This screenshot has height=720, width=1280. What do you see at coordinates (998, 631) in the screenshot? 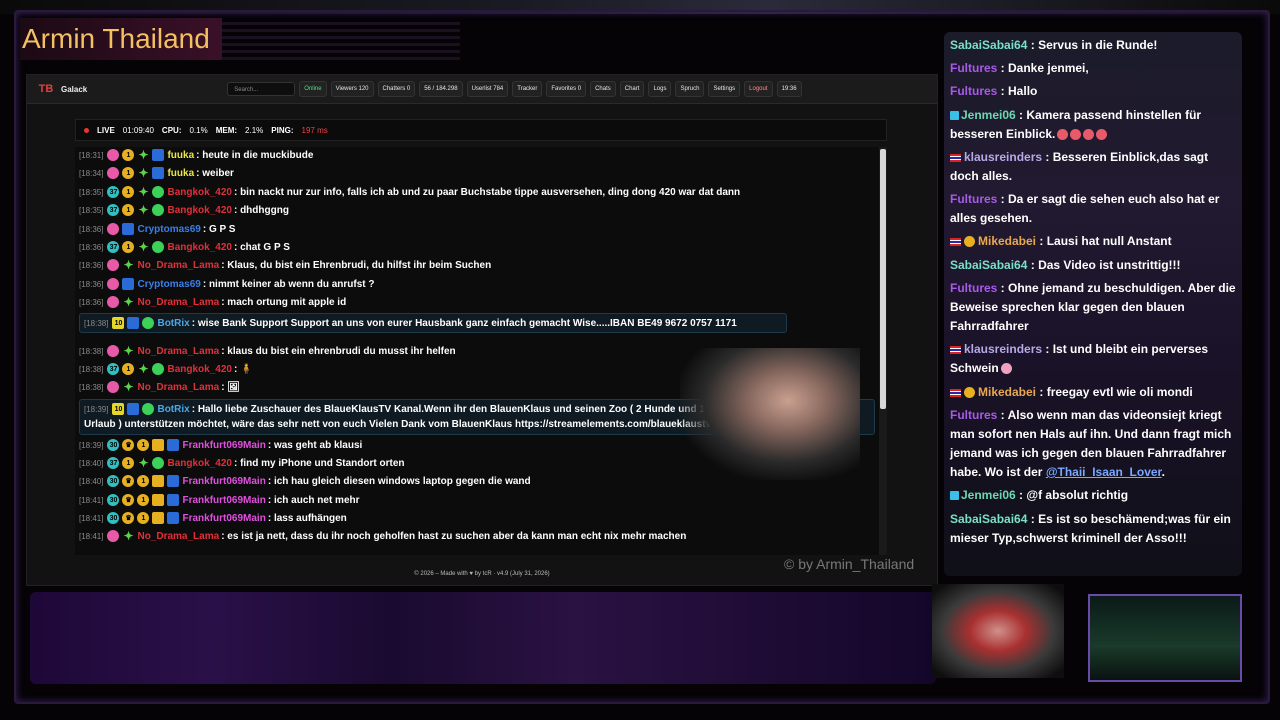
I see `host-webcam` at bounding box center [998, 631].